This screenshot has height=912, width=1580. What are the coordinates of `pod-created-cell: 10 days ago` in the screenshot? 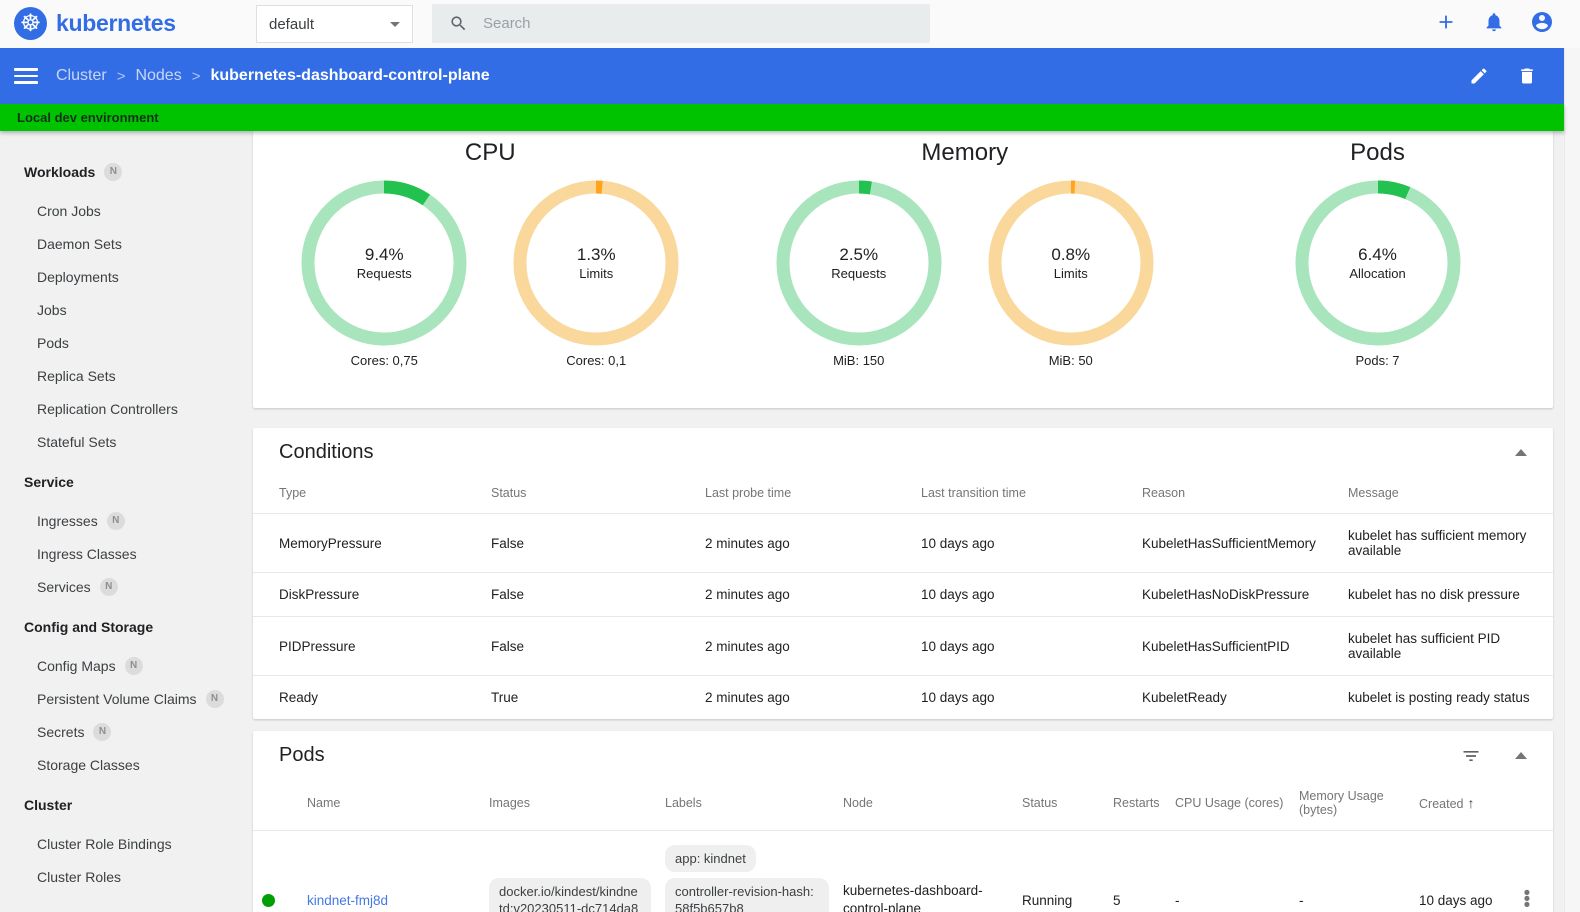 It's located at (1456, 900).